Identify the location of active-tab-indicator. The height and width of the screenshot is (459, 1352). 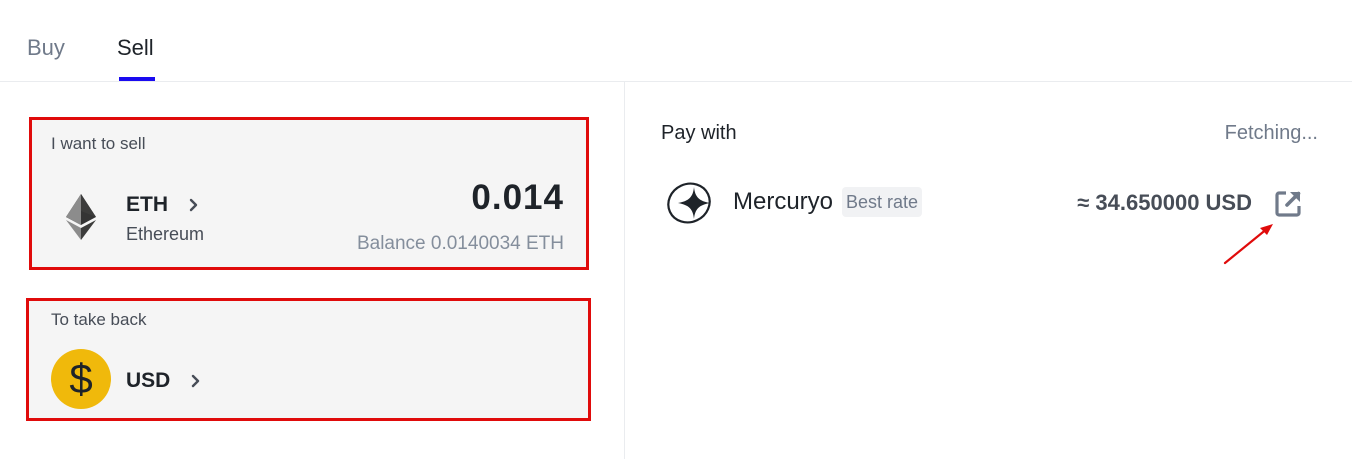
(137, 79).